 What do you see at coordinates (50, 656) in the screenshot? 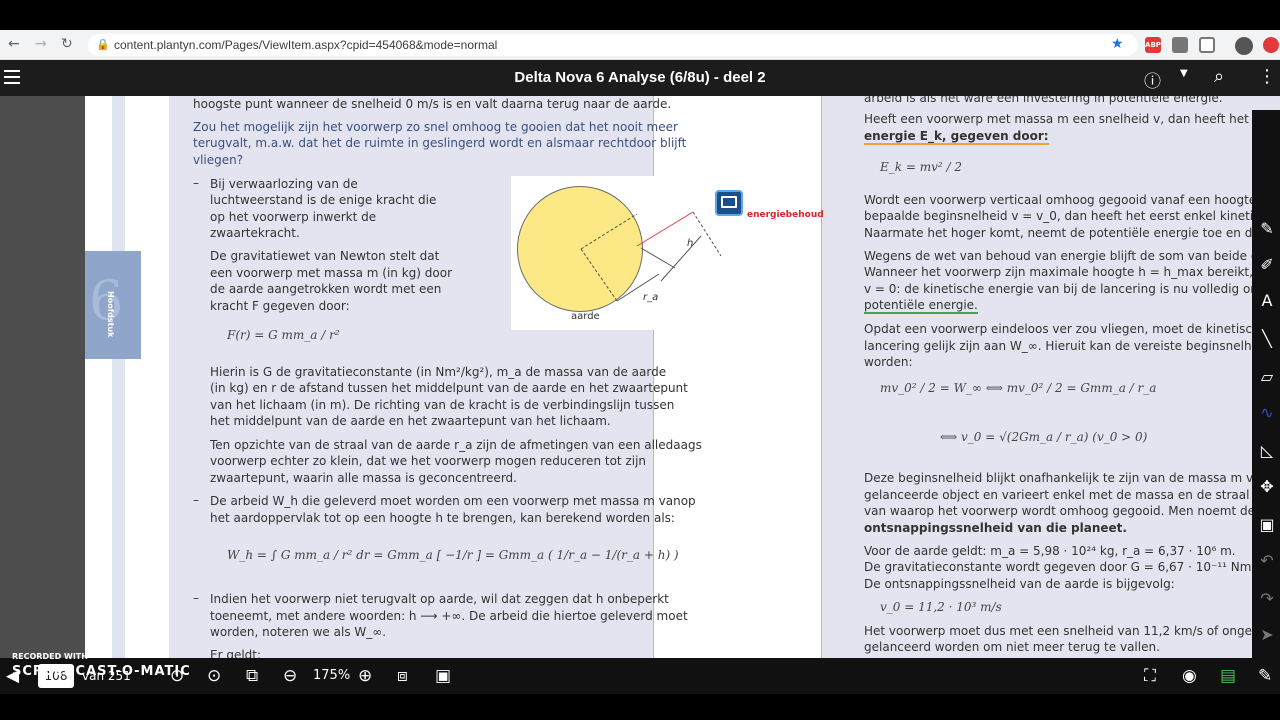
I see `recorder-label: RECORDED WITH` at bounding box center [50, 656].